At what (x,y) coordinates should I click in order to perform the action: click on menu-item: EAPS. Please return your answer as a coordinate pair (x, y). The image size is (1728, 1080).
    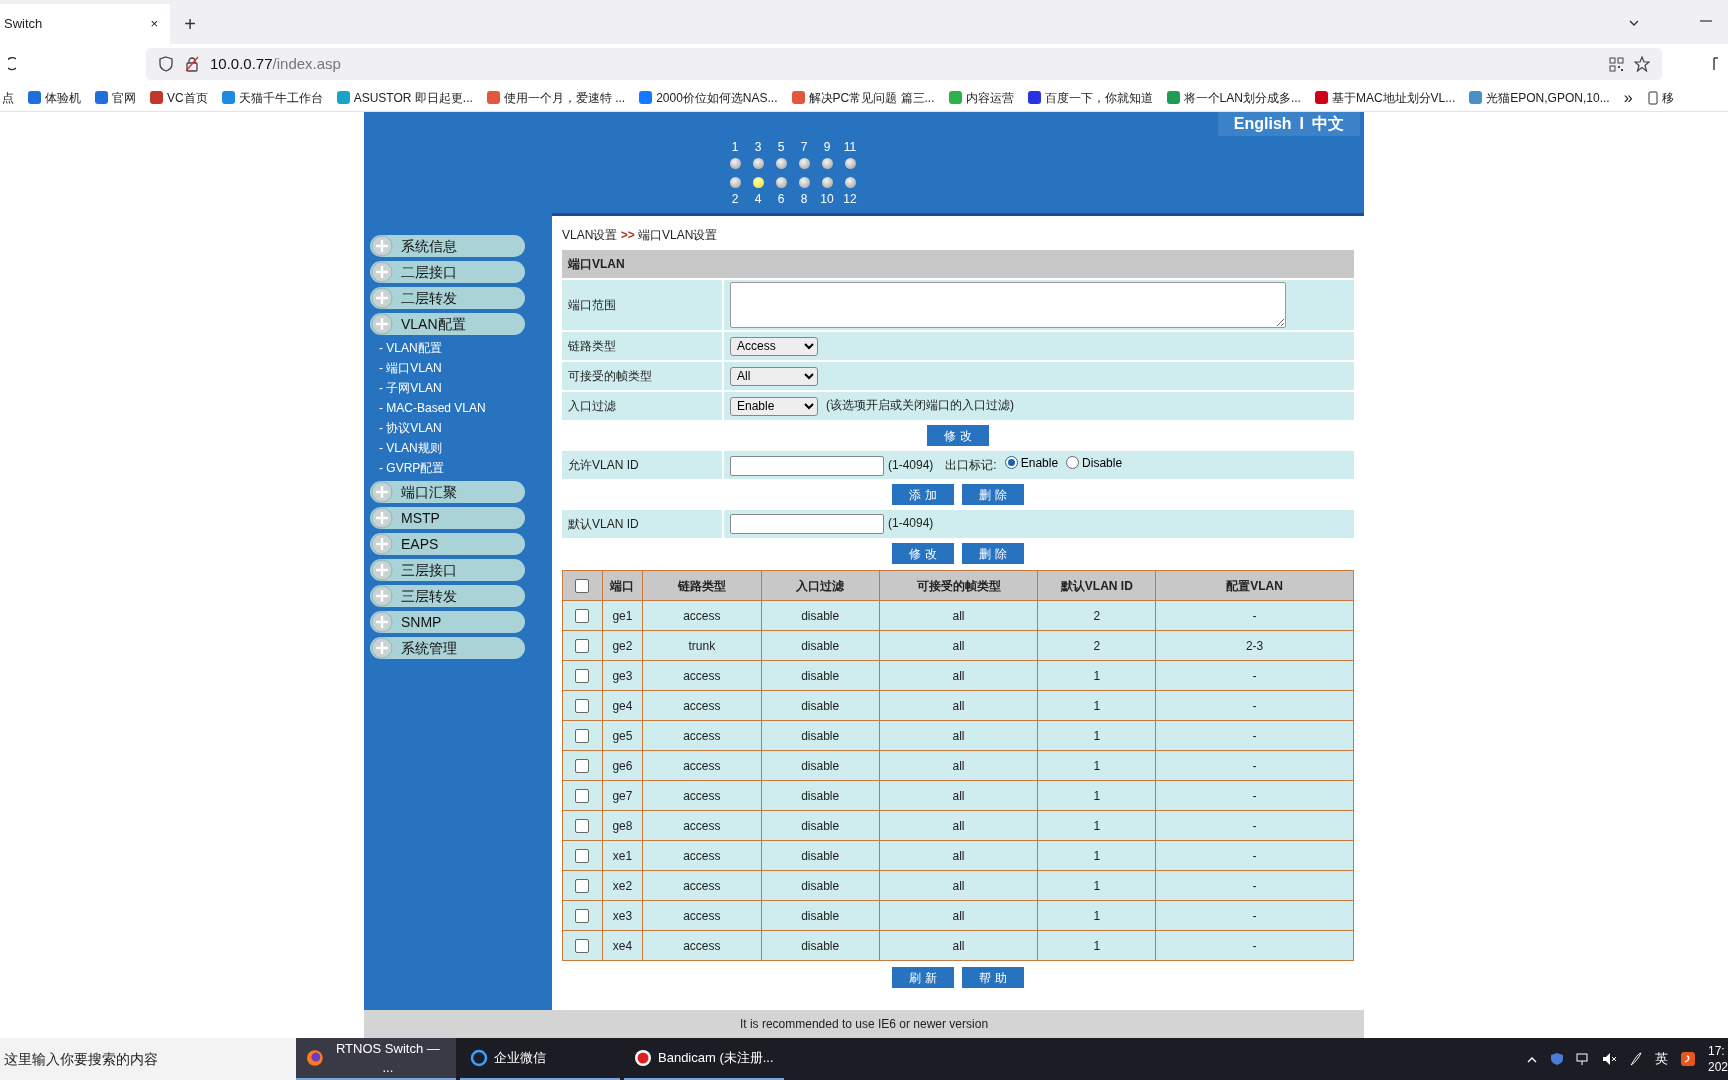
    Looking at the image, I should click on (447, 544).